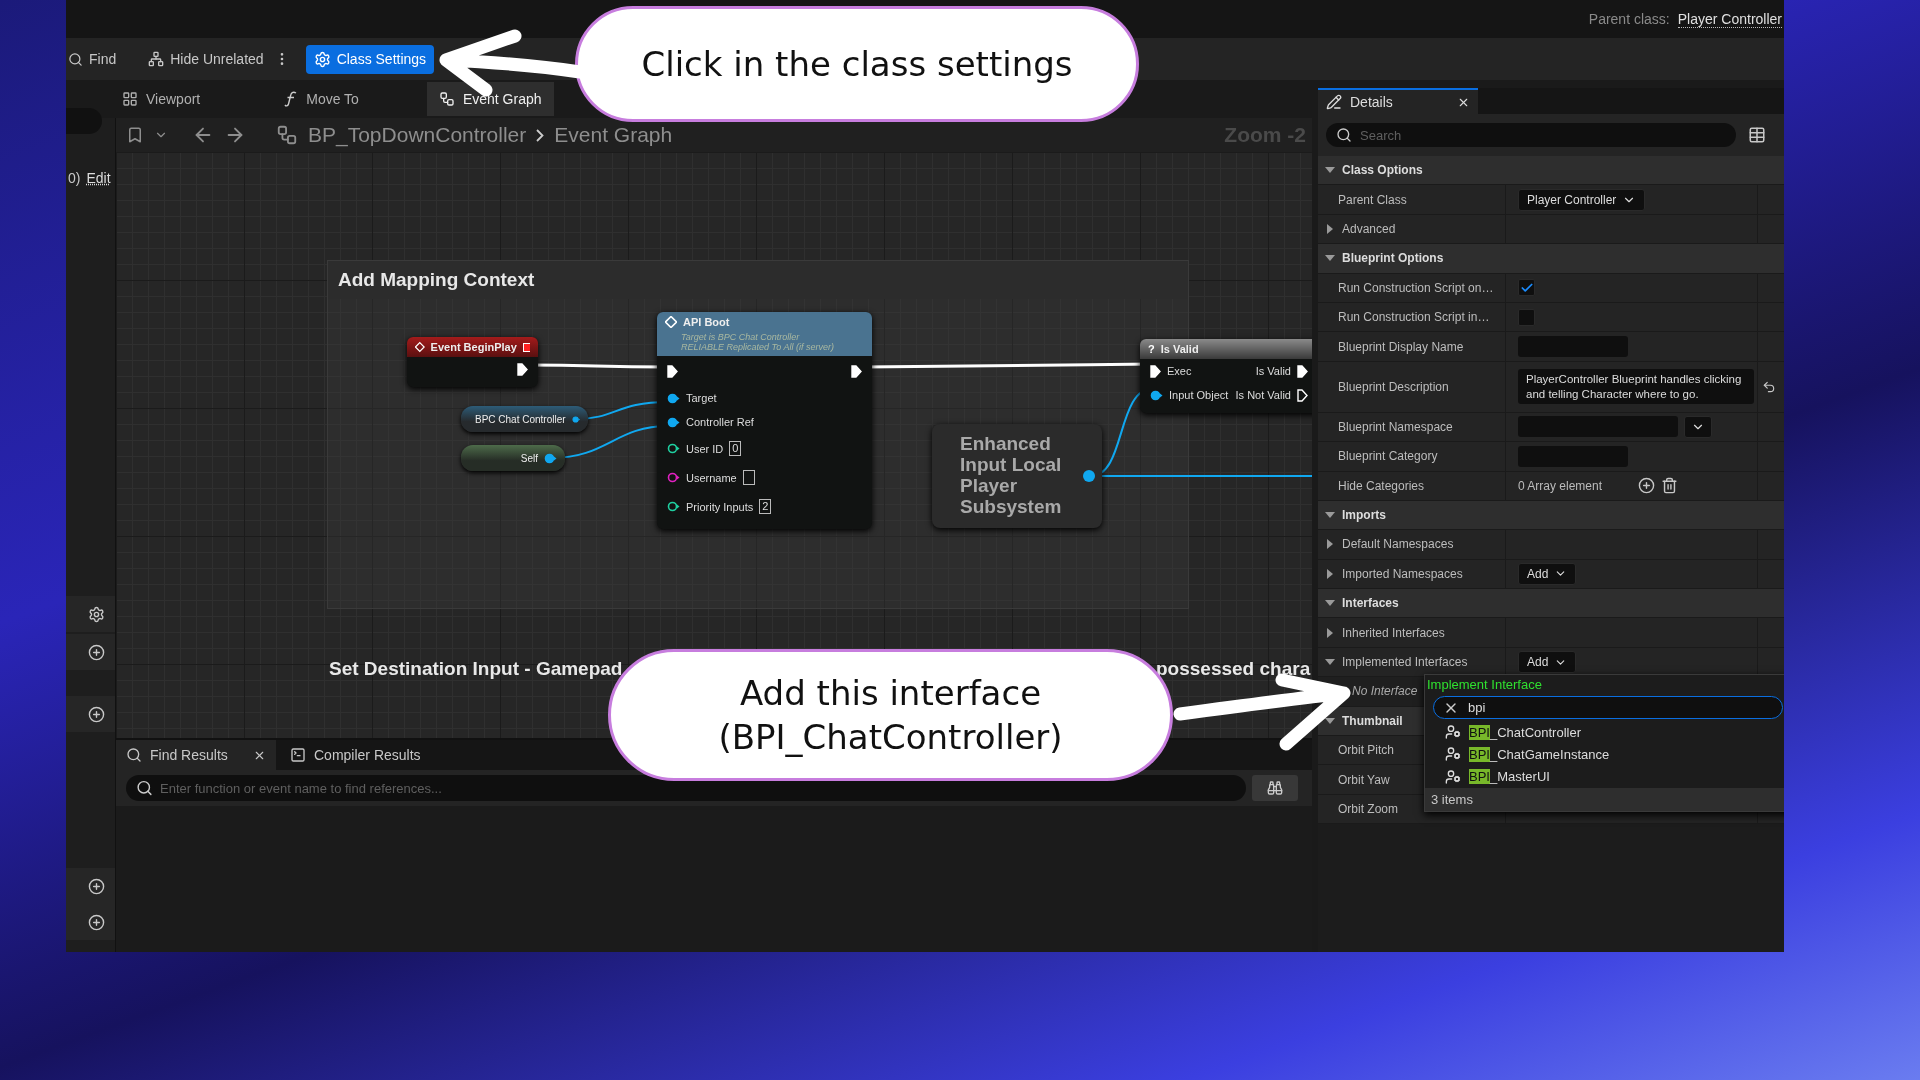  What do you see at coordinates (720, 422) in the screenshot?
I see `pin-label: Controller Ref` at bounding box center [720, 422].